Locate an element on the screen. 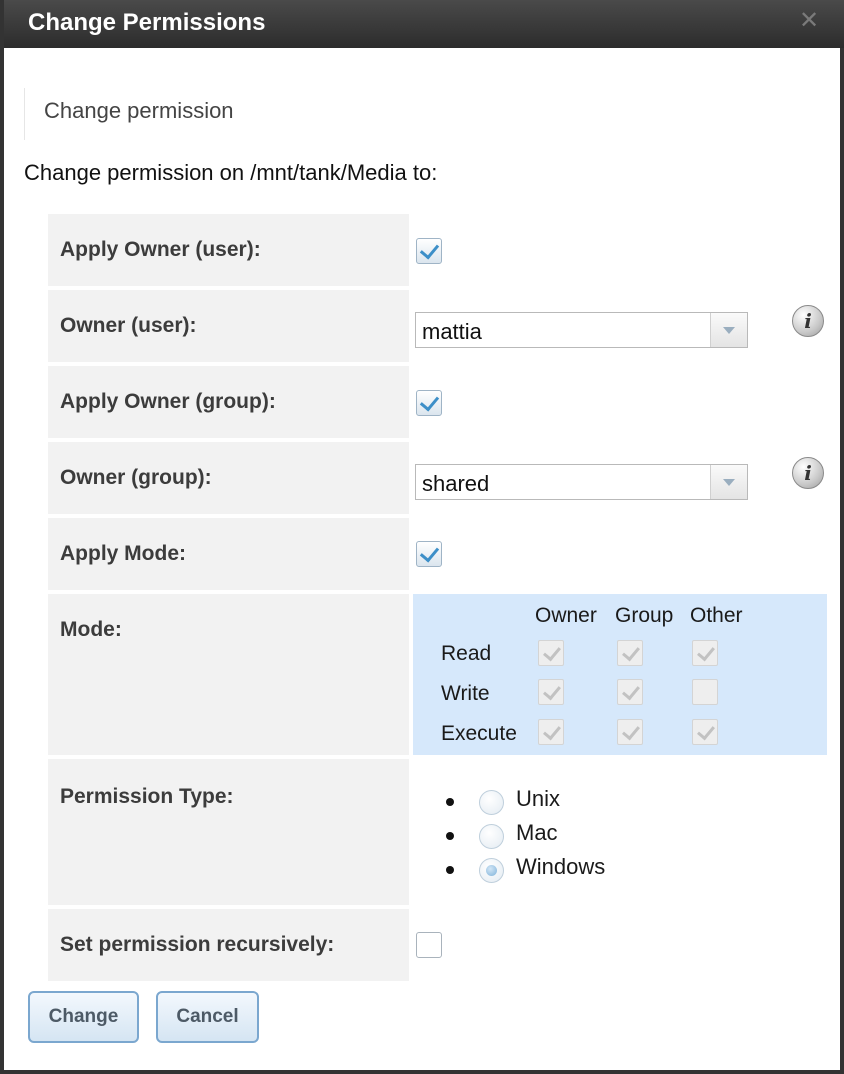 This screenshot has width=844, height=1074. mode-panel: Owner Group Other Read Write Execute is located at coordinates (620, 674).